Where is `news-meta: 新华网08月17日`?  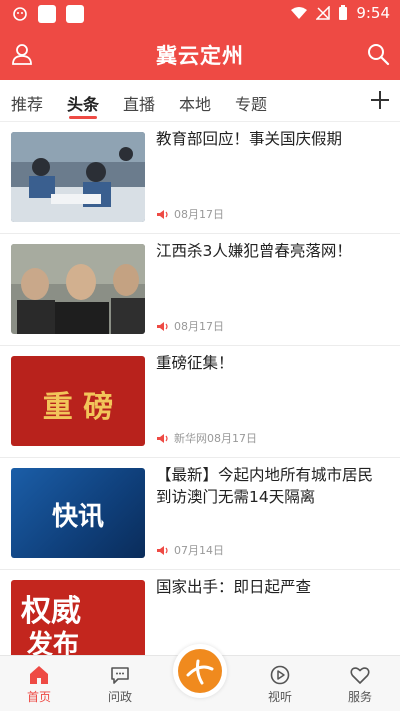 news-meta: 新华网08月17日 is located at coordinates (206, 438).